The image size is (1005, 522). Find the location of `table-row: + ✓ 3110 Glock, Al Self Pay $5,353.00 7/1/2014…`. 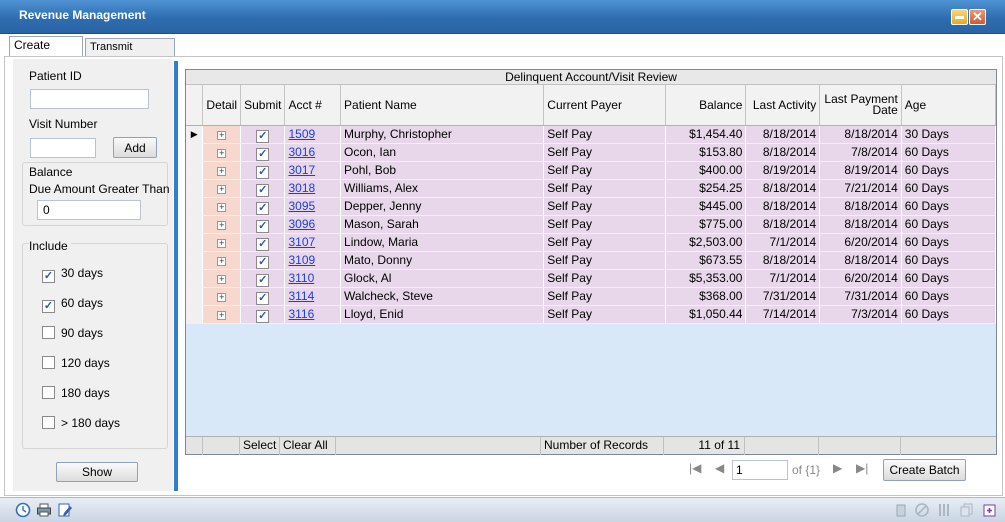

table-row: + ✓ 3110 Glock, Al Self Pay $5,353.00 7/1/2014… is located at coordinates (591, 278).